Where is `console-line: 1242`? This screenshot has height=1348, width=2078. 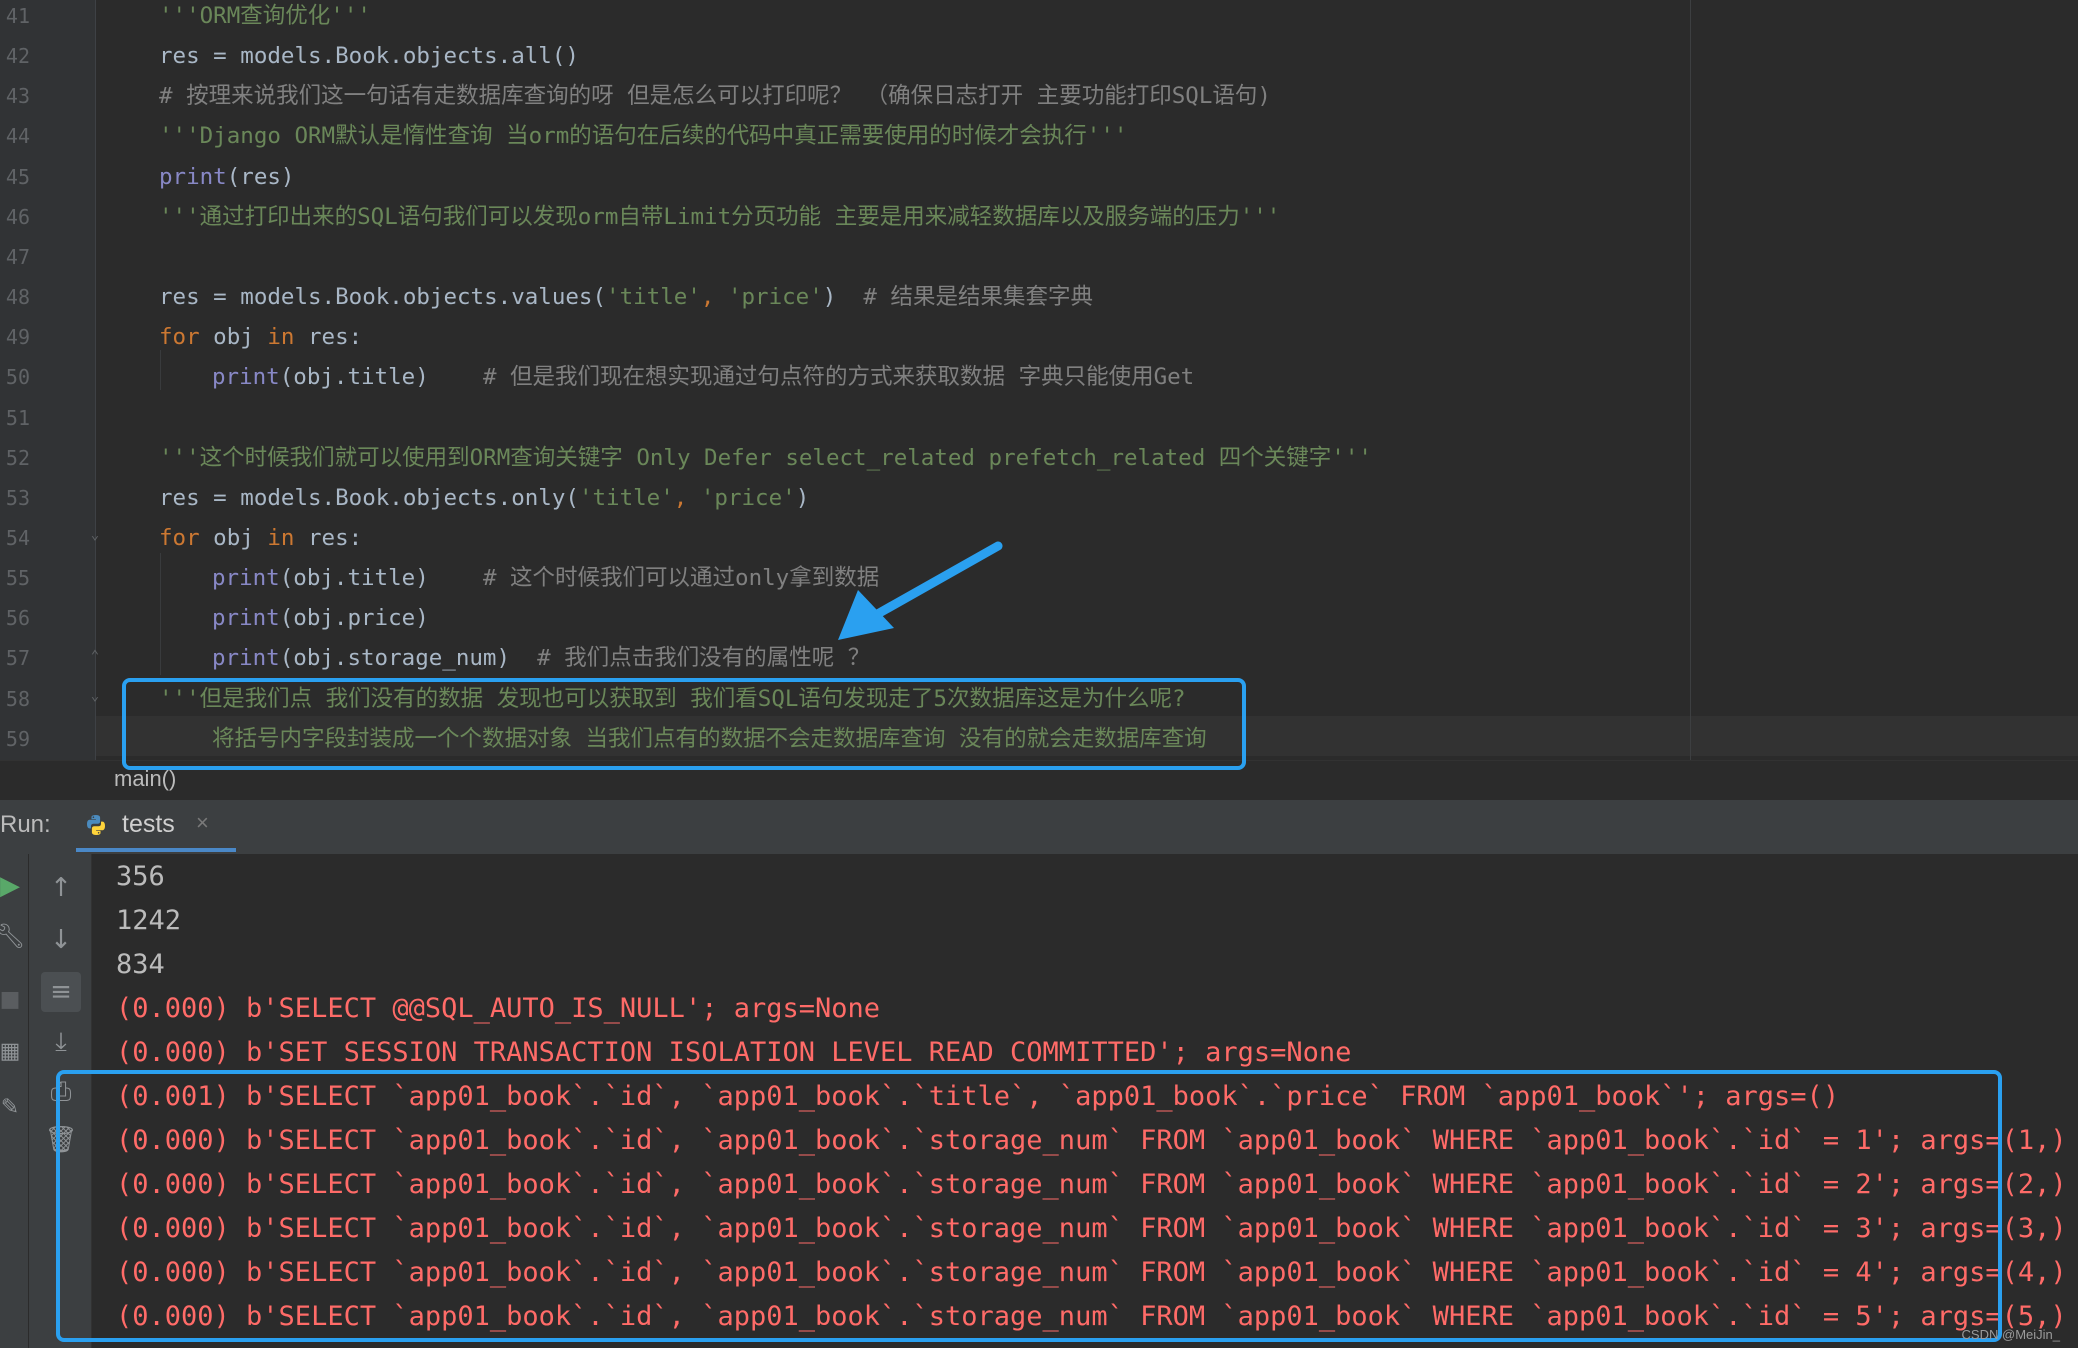
console-line: 1242 is located at coordinates (149, 920).